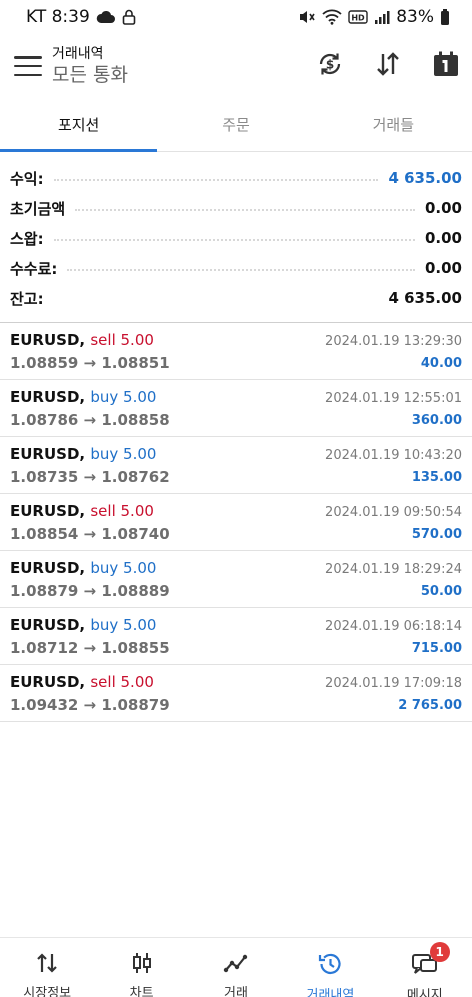 The image size is (472, 997). What do you see at coordinates (393, 683) in the screenshot?
I see `deal-time: 2024.01.19 17:09:18` at bounding box center [393, 683].